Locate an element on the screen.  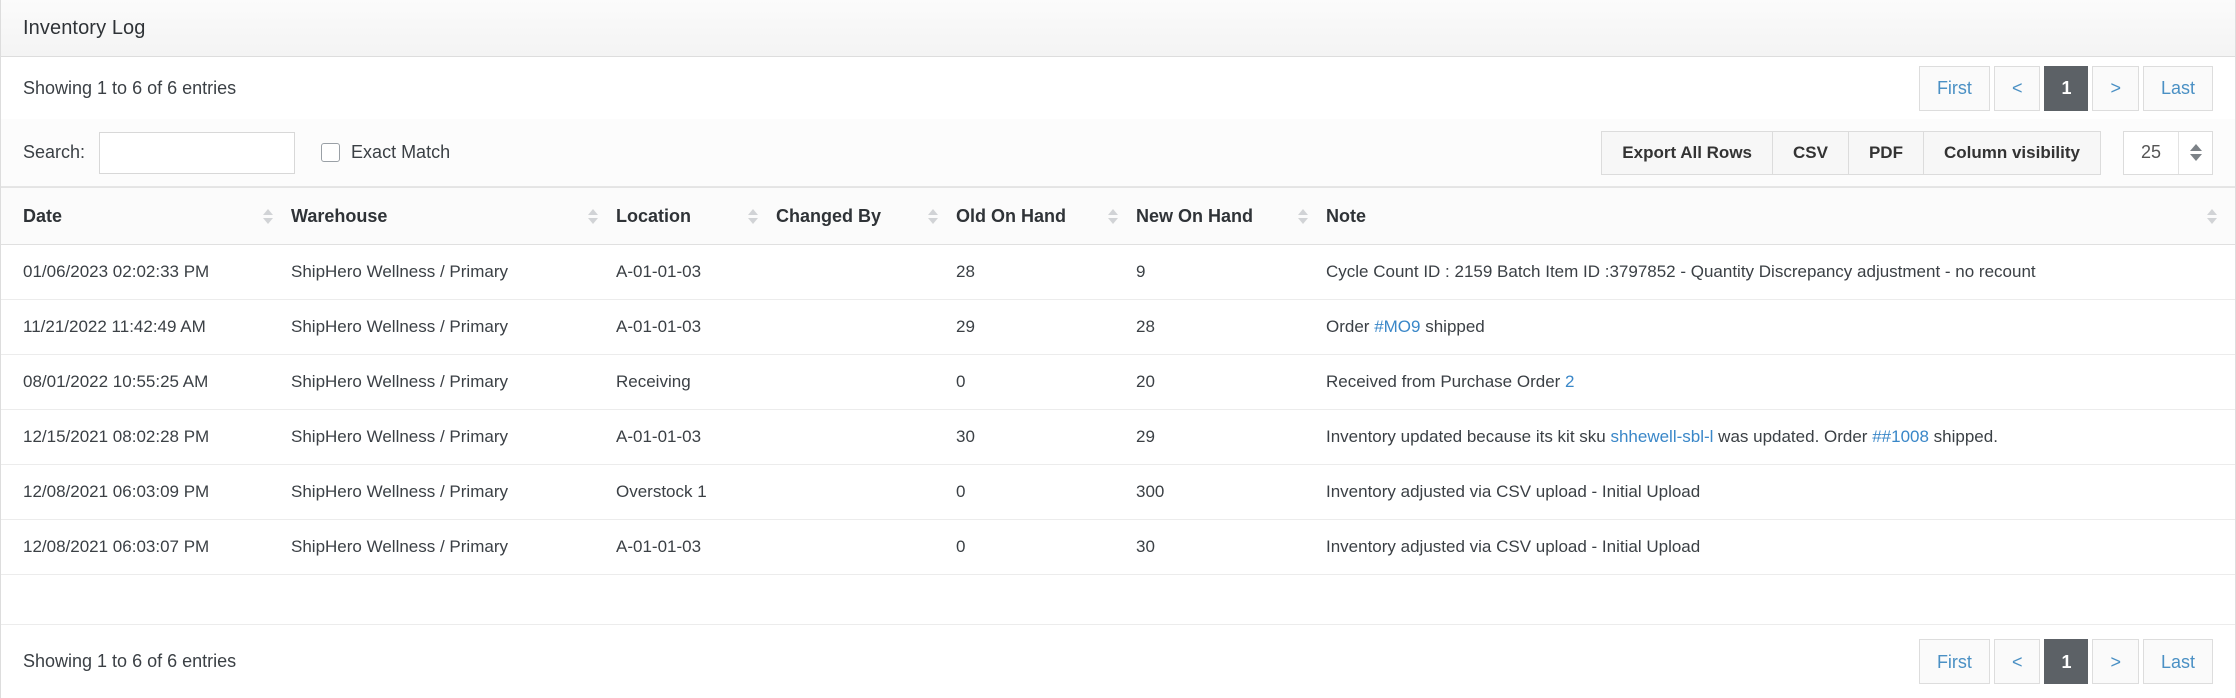
note-text: shipped is located at coordinates (1452, 326).